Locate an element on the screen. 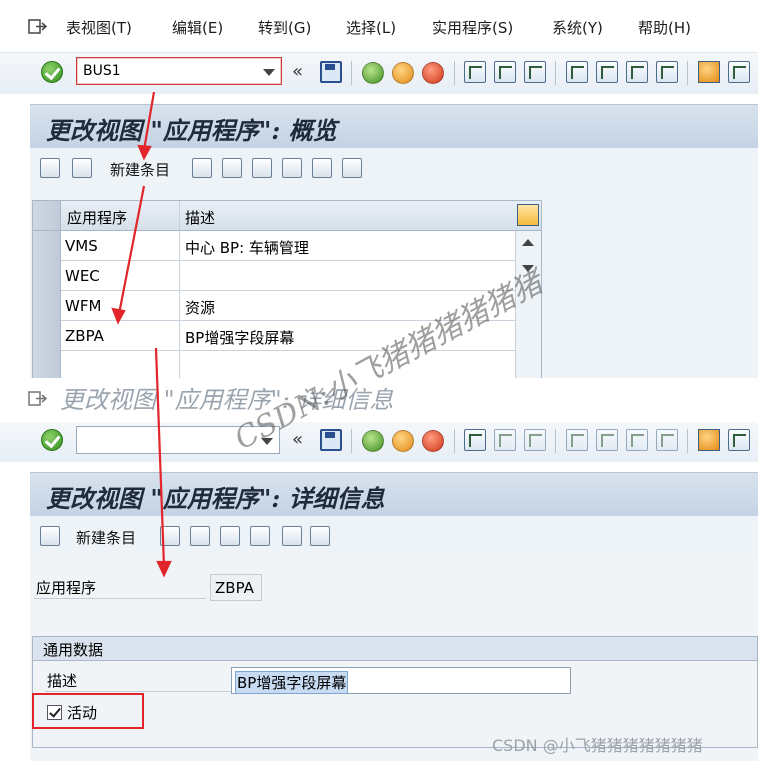 The height and width of the screenshot is (761, 758). cell-desc: BP增强字段屏幕 is located at coordinates (240, 338).